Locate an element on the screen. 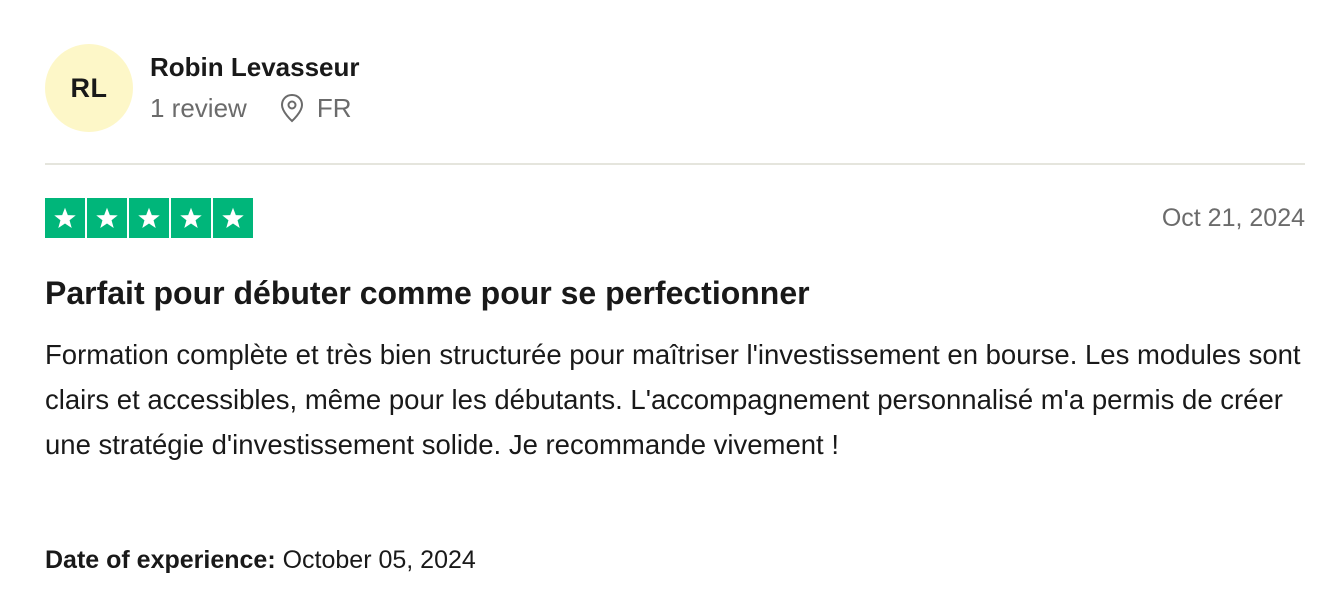 This screenshot has width=1343, height=609. date-of-experience: Date of experience: October 05, 2024 is located at coordinates (260, 560).